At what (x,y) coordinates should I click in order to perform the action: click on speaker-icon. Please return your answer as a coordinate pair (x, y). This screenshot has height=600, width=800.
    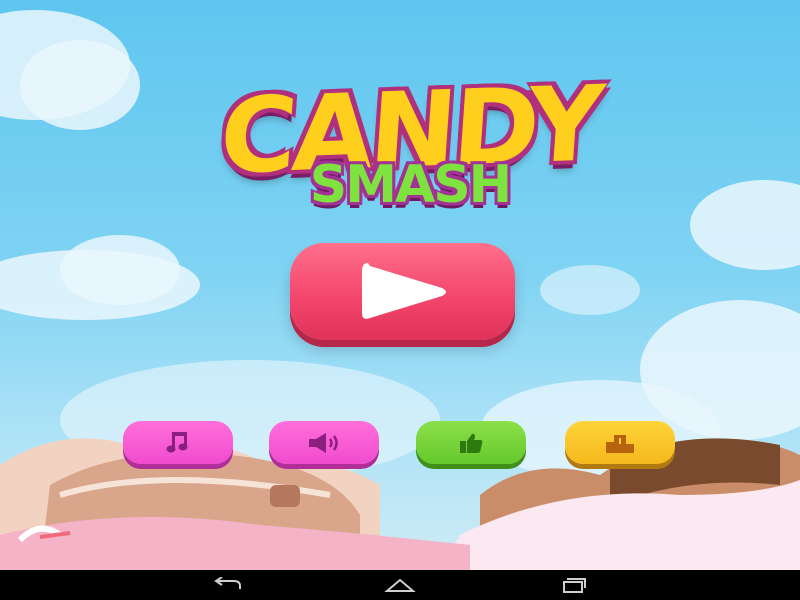
    Looking at the image, I should click on (323, 442).